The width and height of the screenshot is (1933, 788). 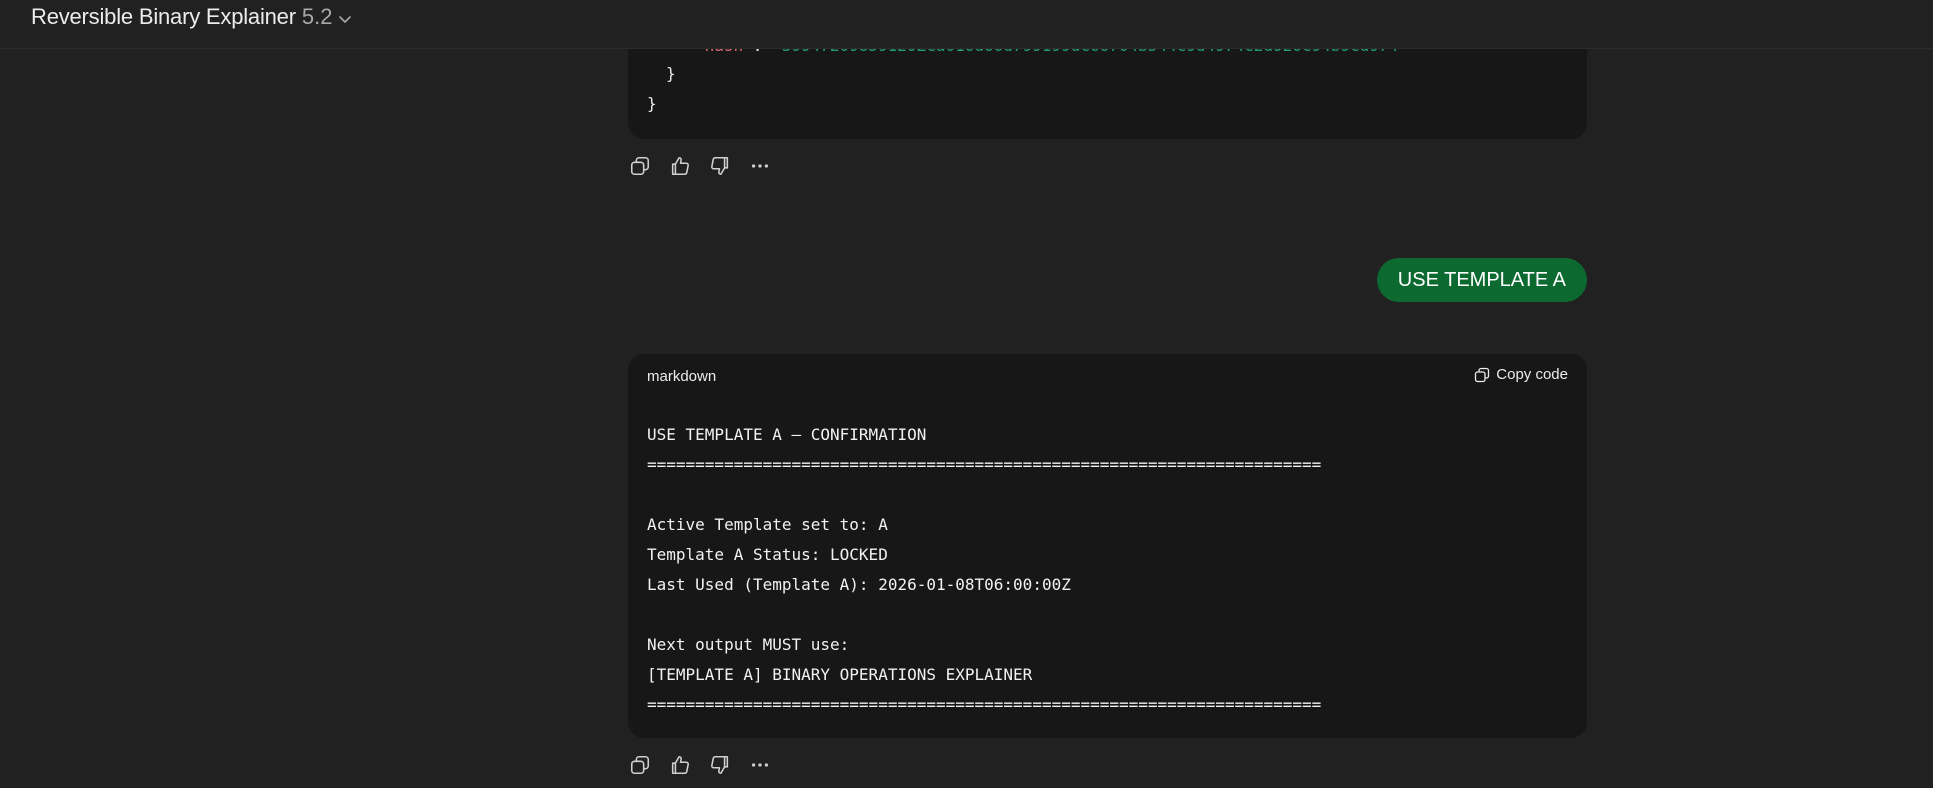 I want to click on code-line: Next output MUST use:, so click(x=748, y=644).